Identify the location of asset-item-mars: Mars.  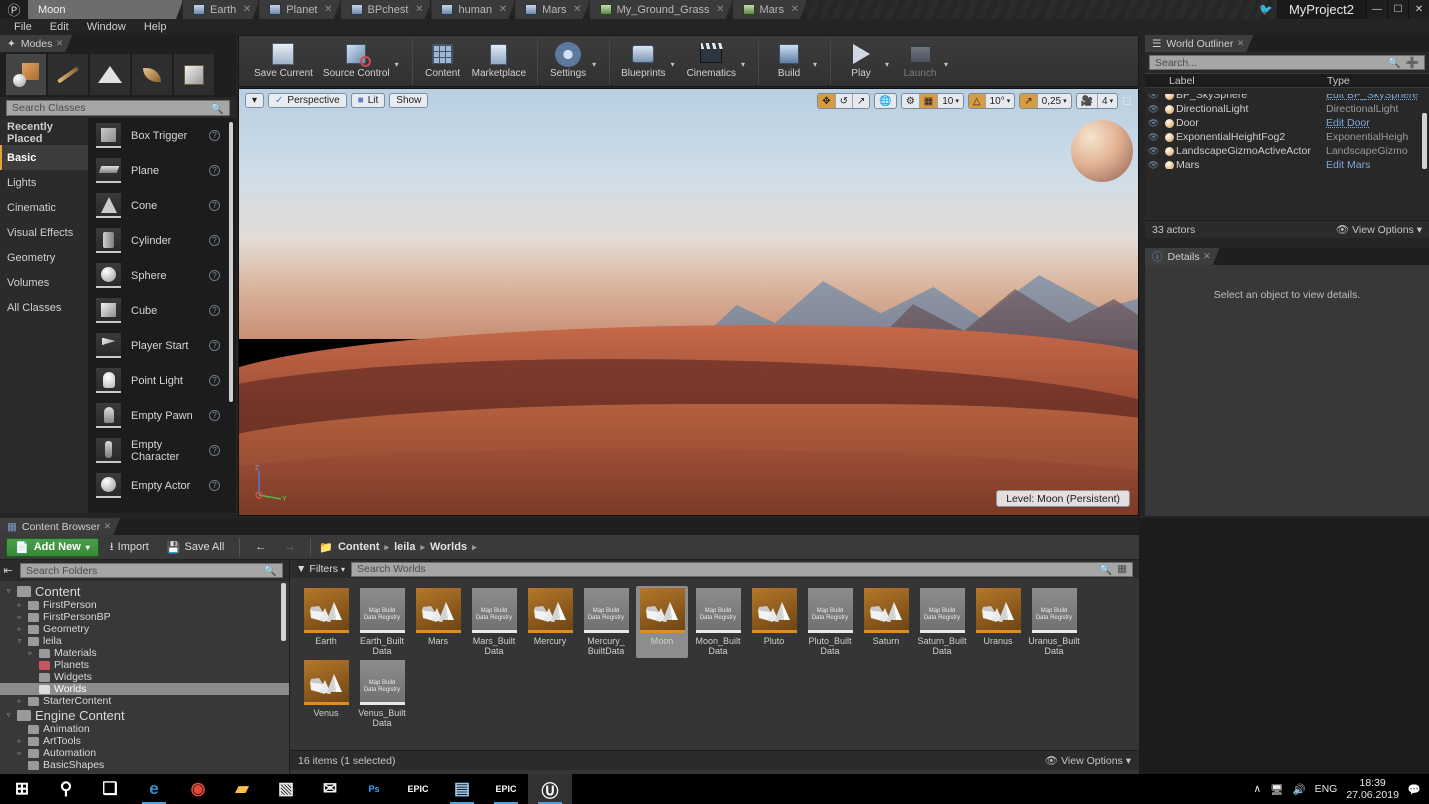
(438, 622).